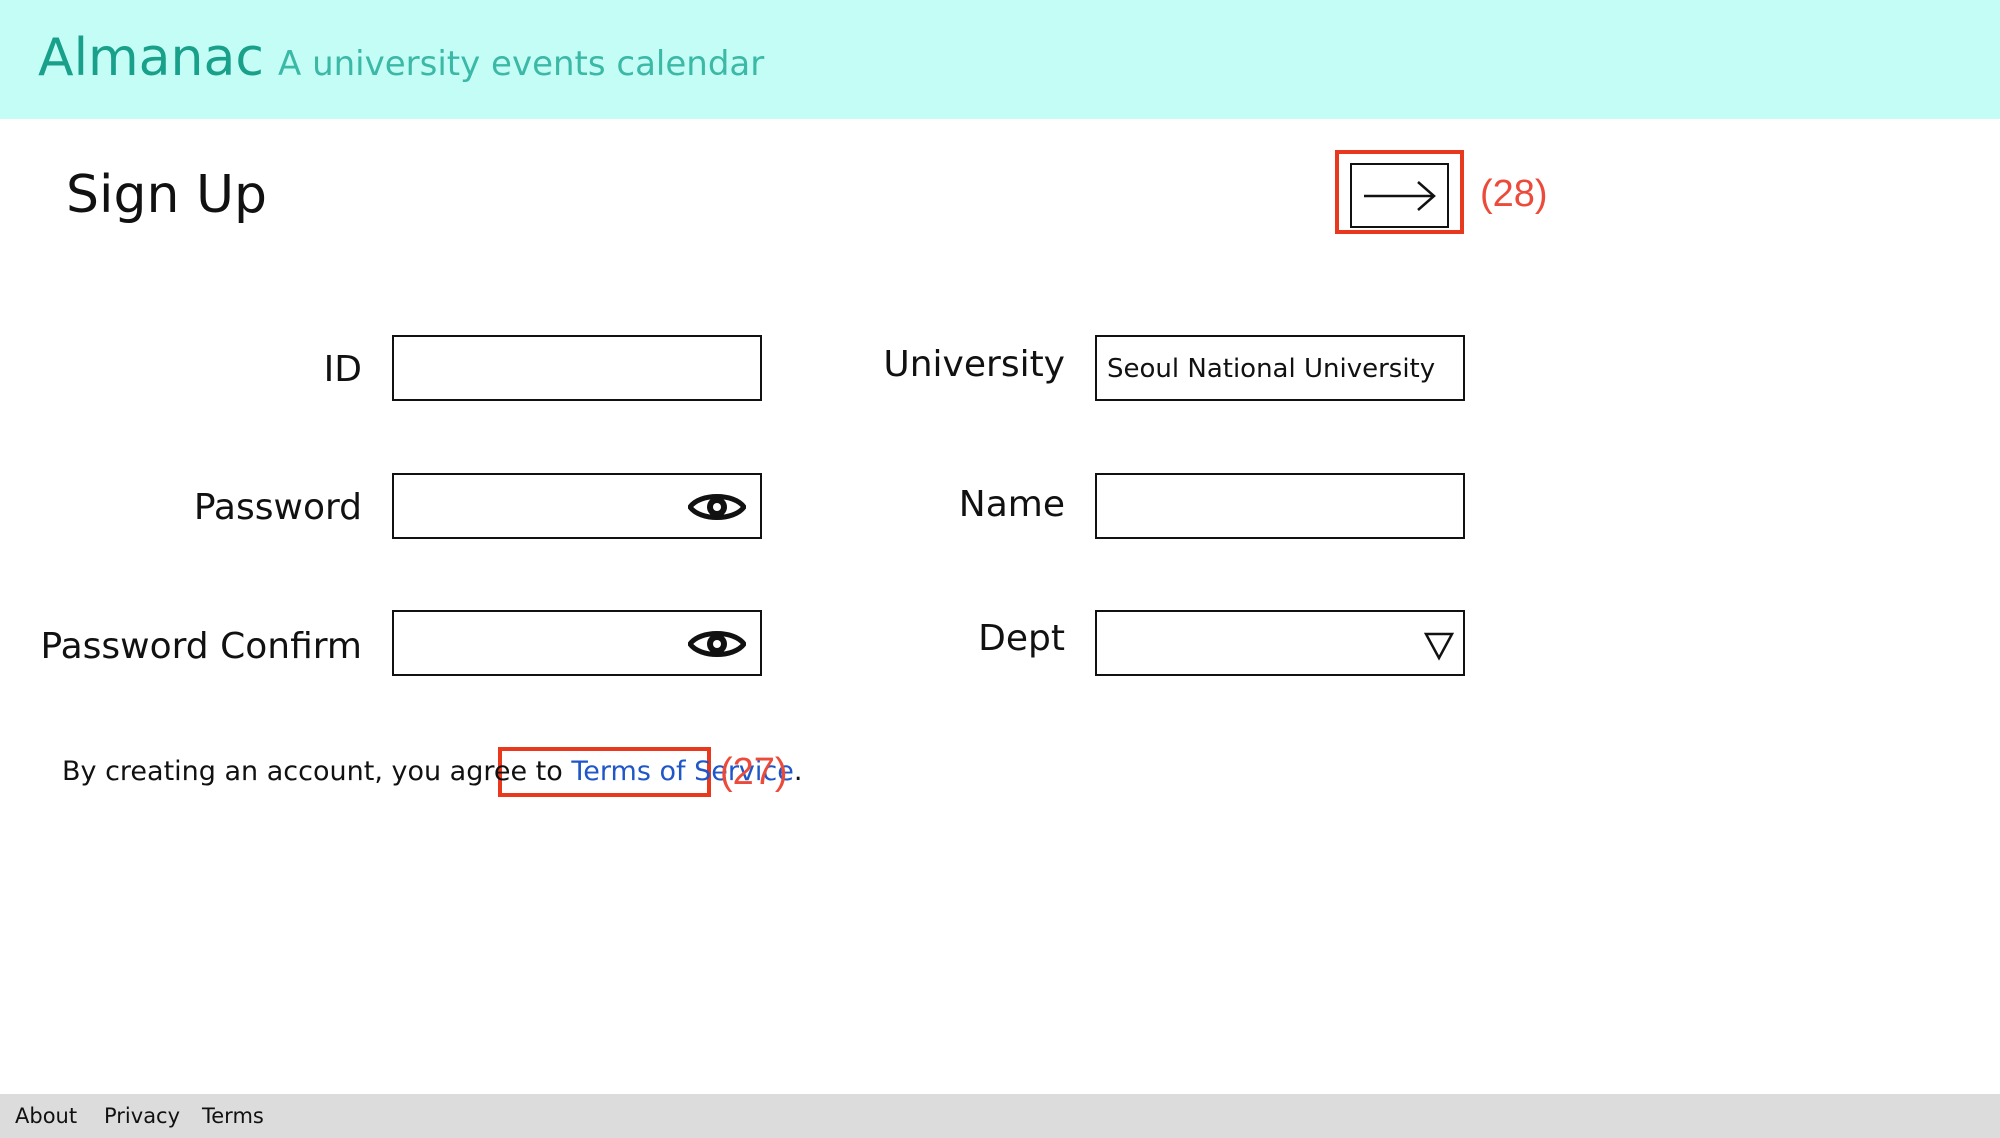  Describe the element at coordinates (1280, 643) in the screenshot. I see `dept-select` at that location.